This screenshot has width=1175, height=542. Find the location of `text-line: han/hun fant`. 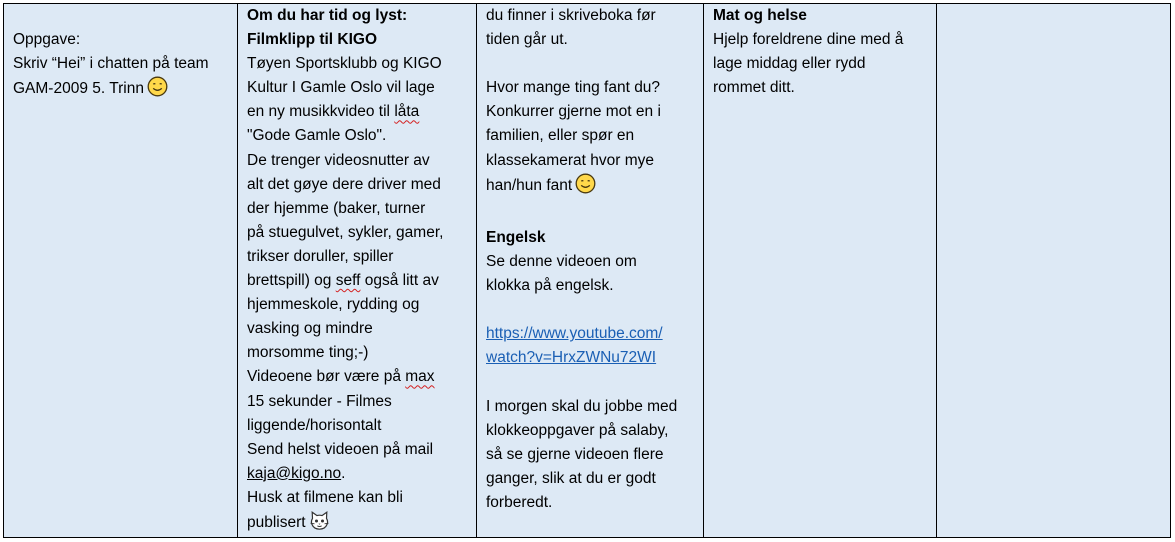

text-line: han/hun fant is located at coordinates (590, 187).